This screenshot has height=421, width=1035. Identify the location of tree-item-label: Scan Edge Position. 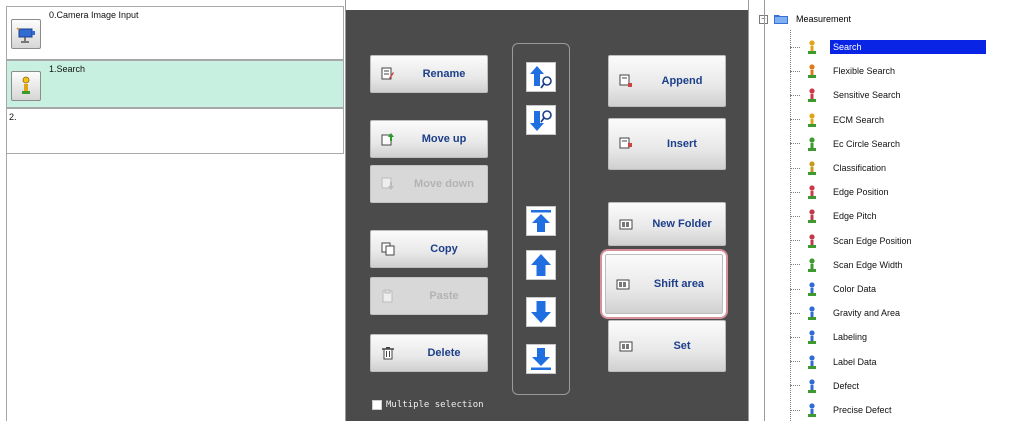
(872, 240).